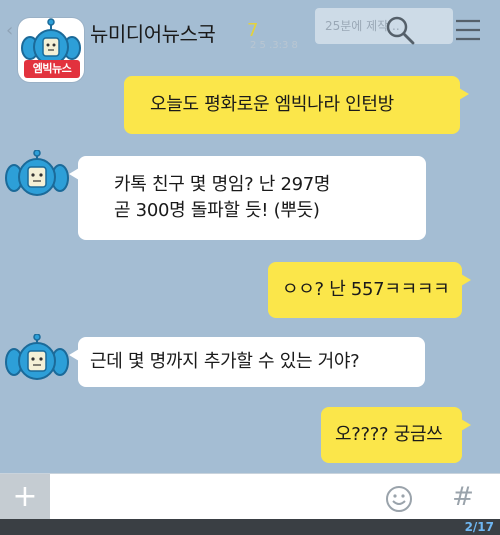 The height and width of the screenshot is (535, 500). I want to click on search-button, so click(400, 30).